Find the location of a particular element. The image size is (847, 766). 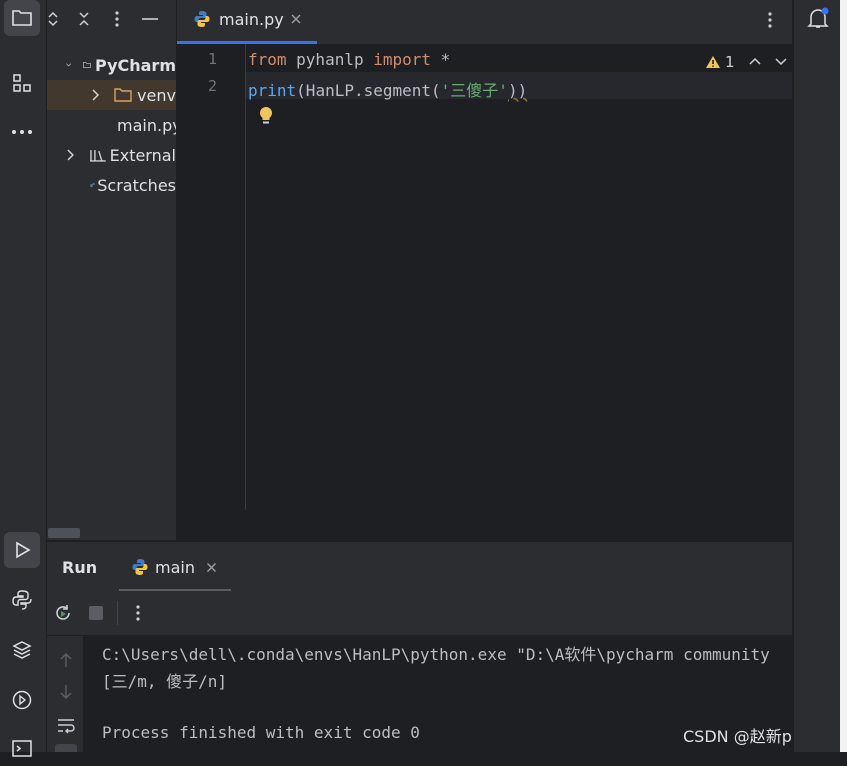

tree-item-main-py: main.py is located at coordinates (111, 125).